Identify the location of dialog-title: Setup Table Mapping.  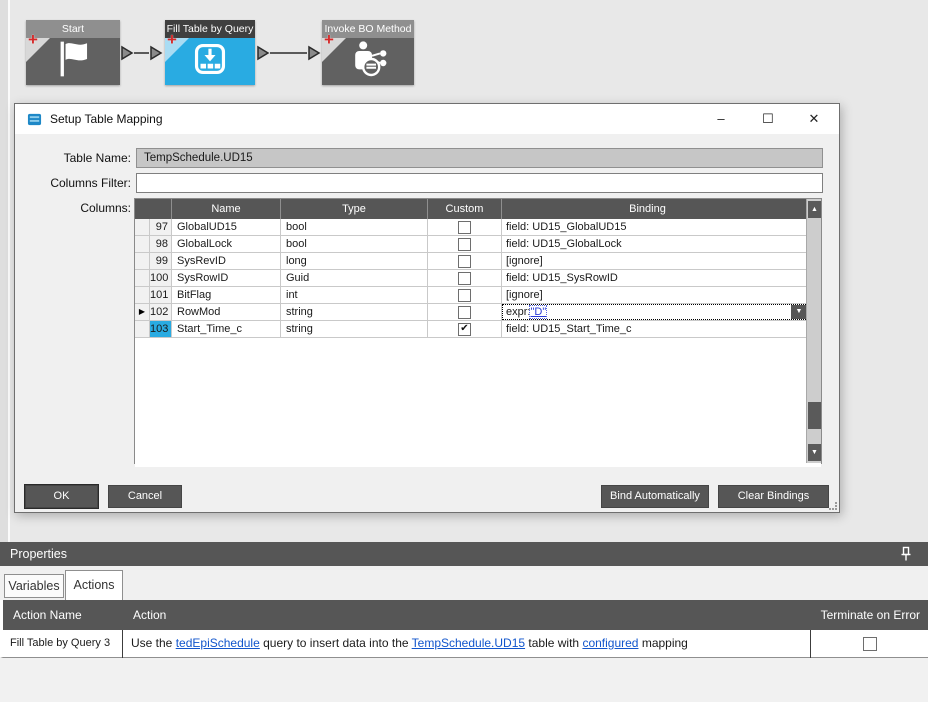
(106, 119).